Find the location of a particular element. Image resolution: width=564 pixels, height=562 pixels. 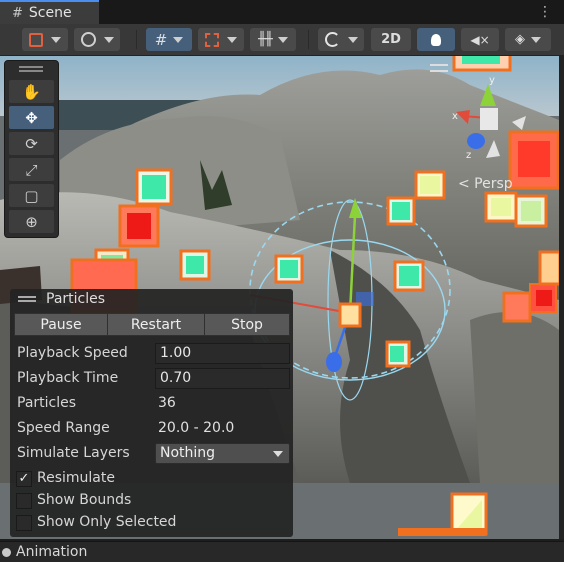

particles-count-value: 36 is located at coordinates (167, 403).